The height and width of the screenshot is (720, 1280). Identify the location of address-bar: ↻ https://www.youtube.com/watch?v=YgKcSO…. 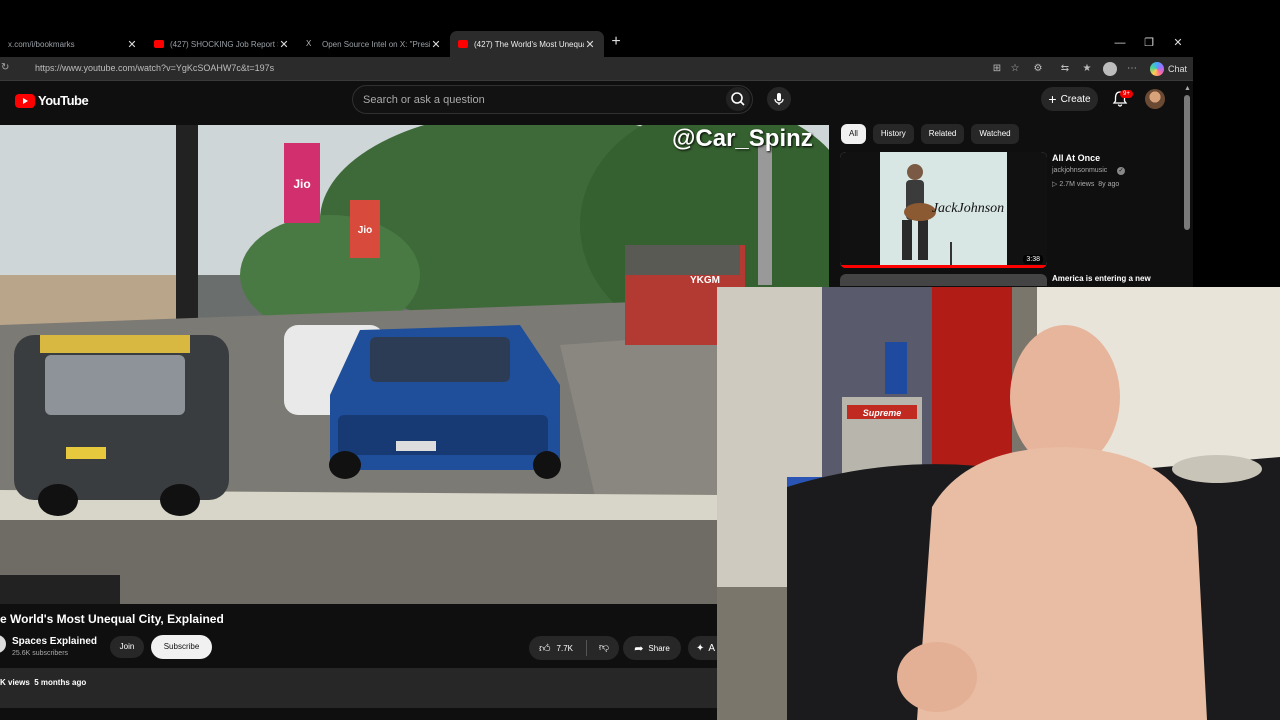
(596, 69).